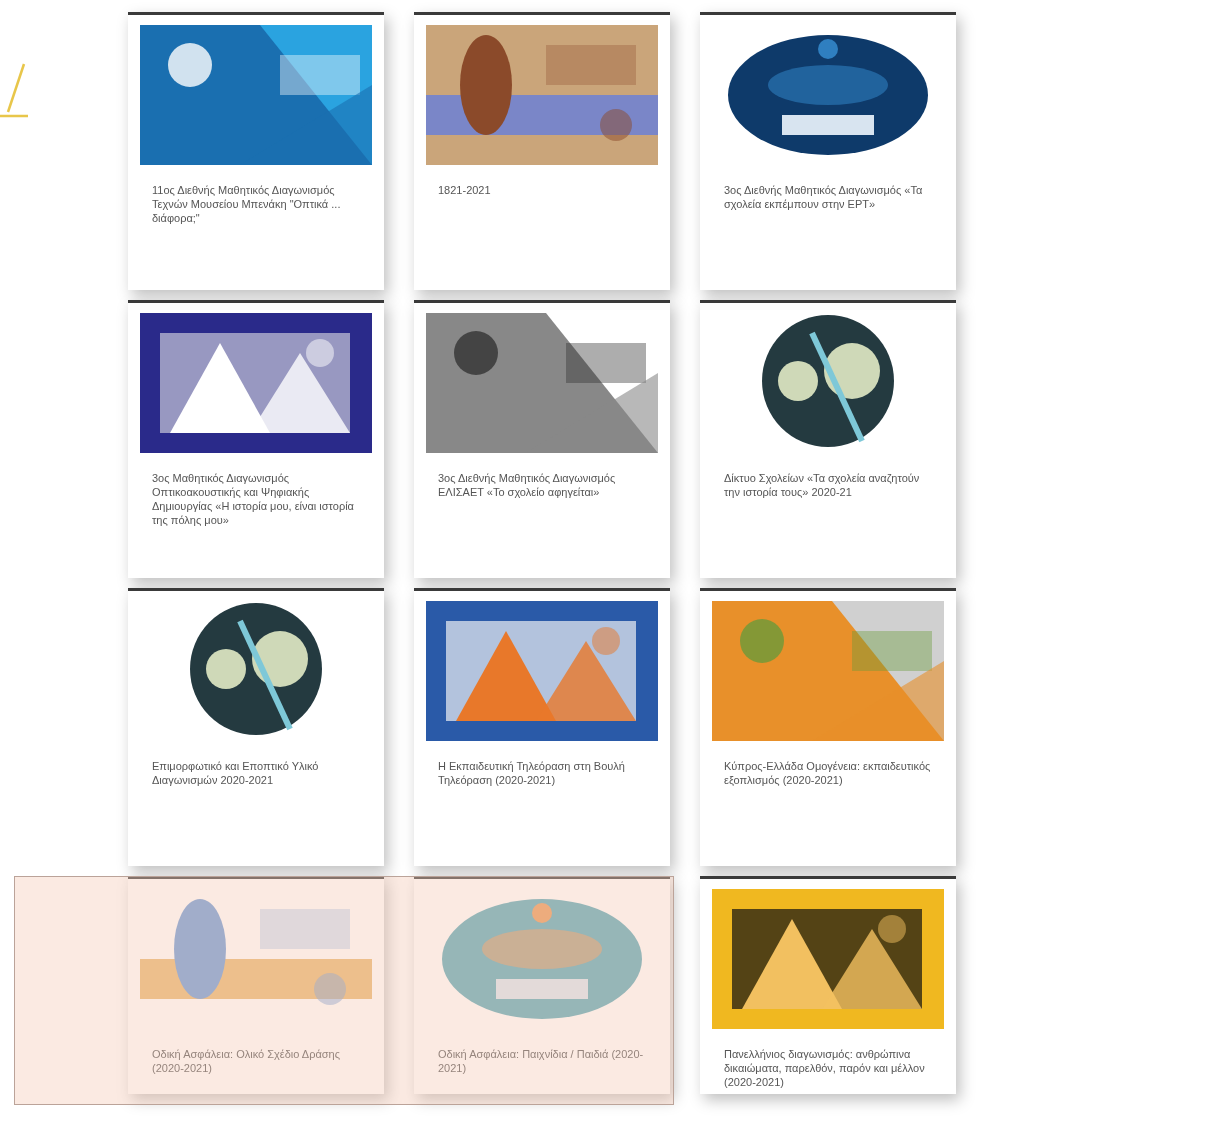 This screenshot has width=1217, height=1134. Describe the element at coordinates (828, 151) in the screenshot. I see `card: 3ος Διεθνής Μαθητικός Διαγωνισμός «Τα σχολεία εκπέμπουν στην ΕΡΤ»` at that location.